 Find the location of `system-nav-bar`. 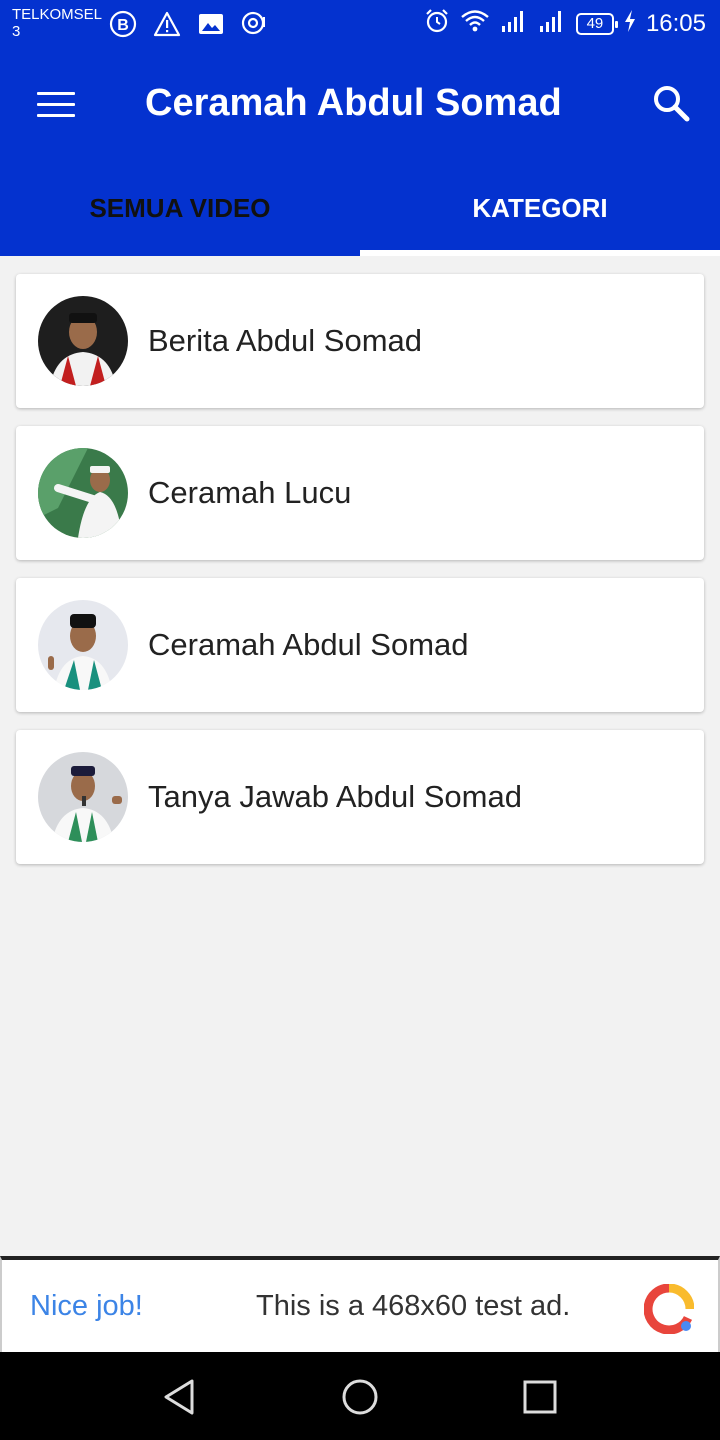

system-nav-bar is located at coordinates (360, 1396).